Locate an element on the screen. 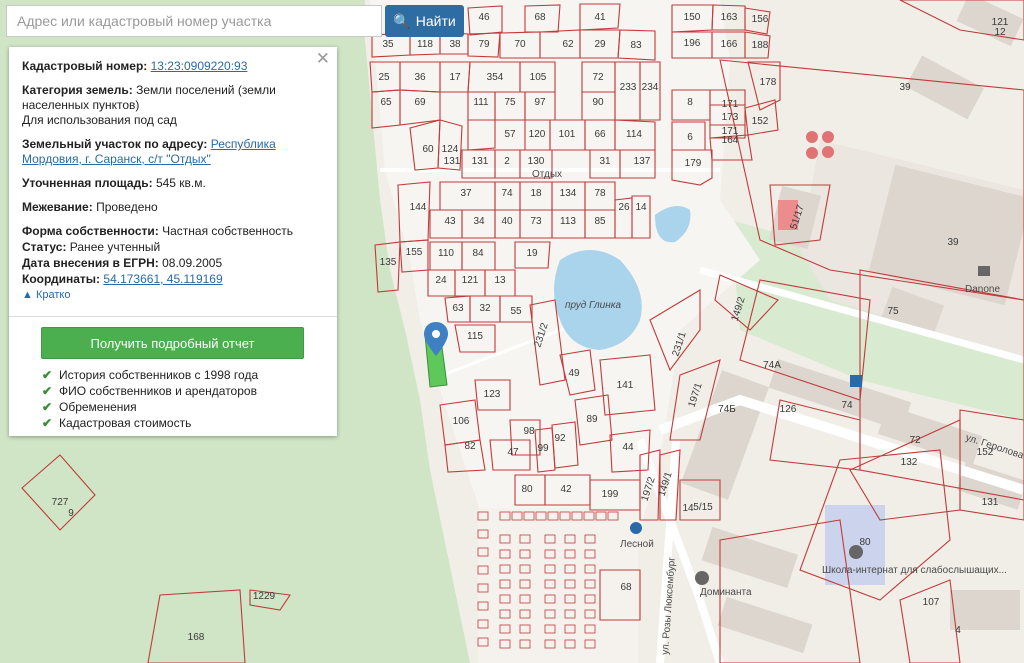 This screenshot has height=663, width=1024. search-button: 🔍 Найти is located at coordinates (424, 21).